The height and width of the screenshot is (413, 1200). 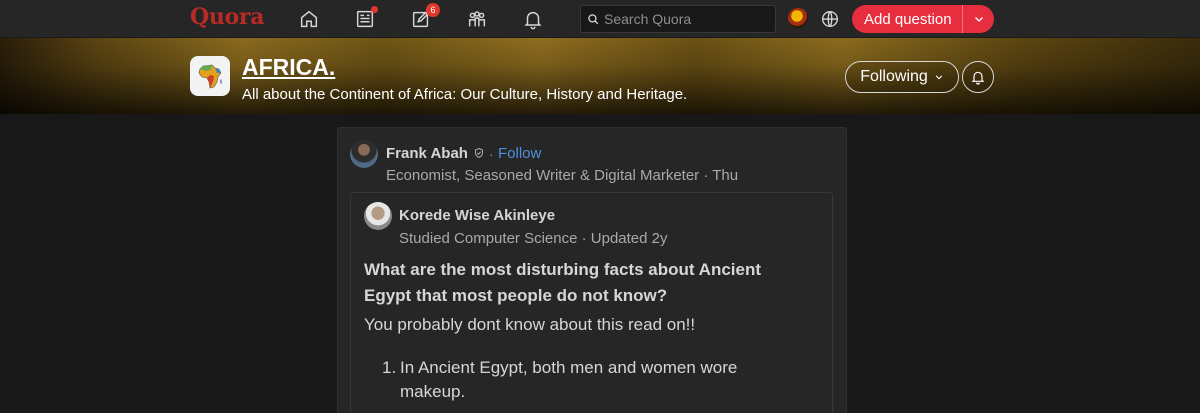 I want to click on answerer-name: Korede Wise Akinleye, so click(x=477, y=215).